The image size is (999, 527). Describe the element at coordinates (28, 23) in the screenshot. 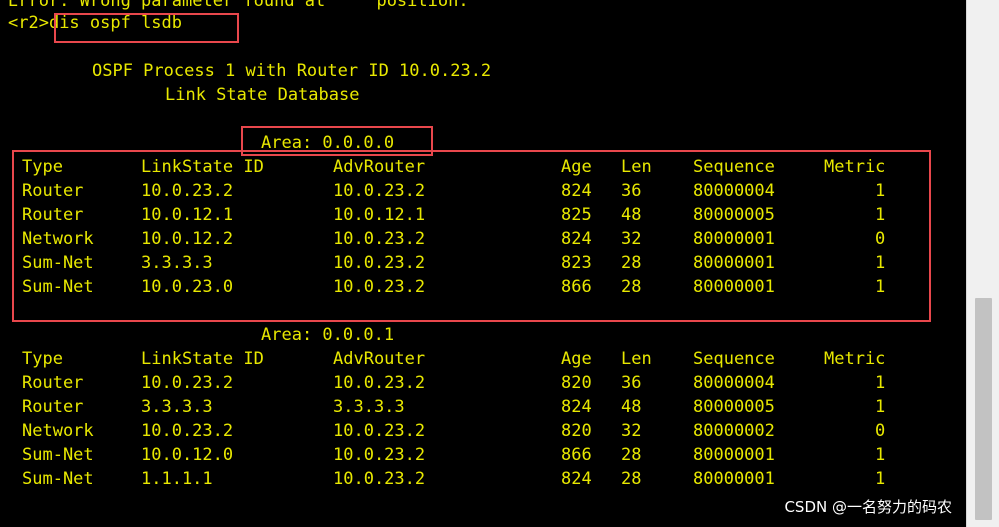

I see `prompt: <r2>` at that location.